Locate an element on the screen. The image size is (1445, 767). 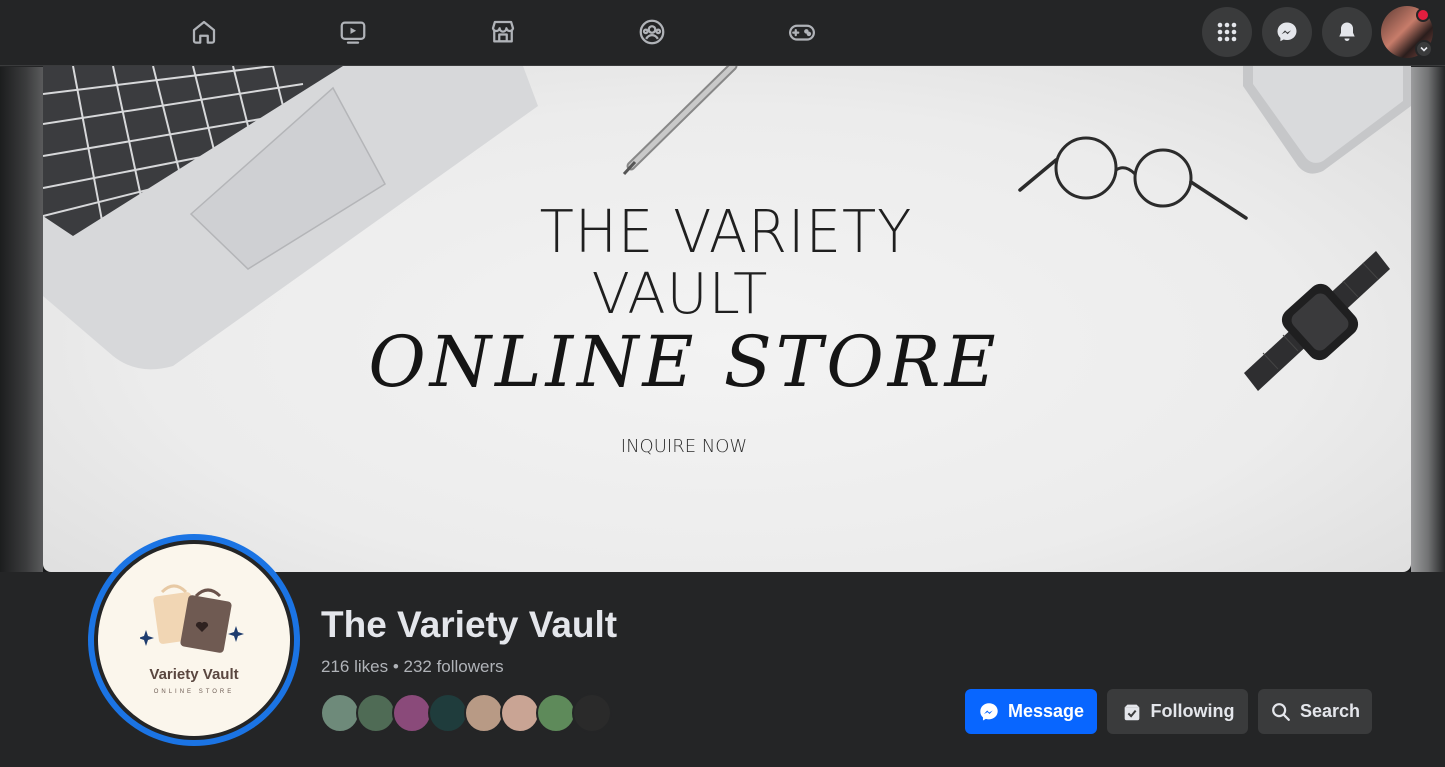
cover-title-line1: THE VARIETY is located at coordinates (726, 232).